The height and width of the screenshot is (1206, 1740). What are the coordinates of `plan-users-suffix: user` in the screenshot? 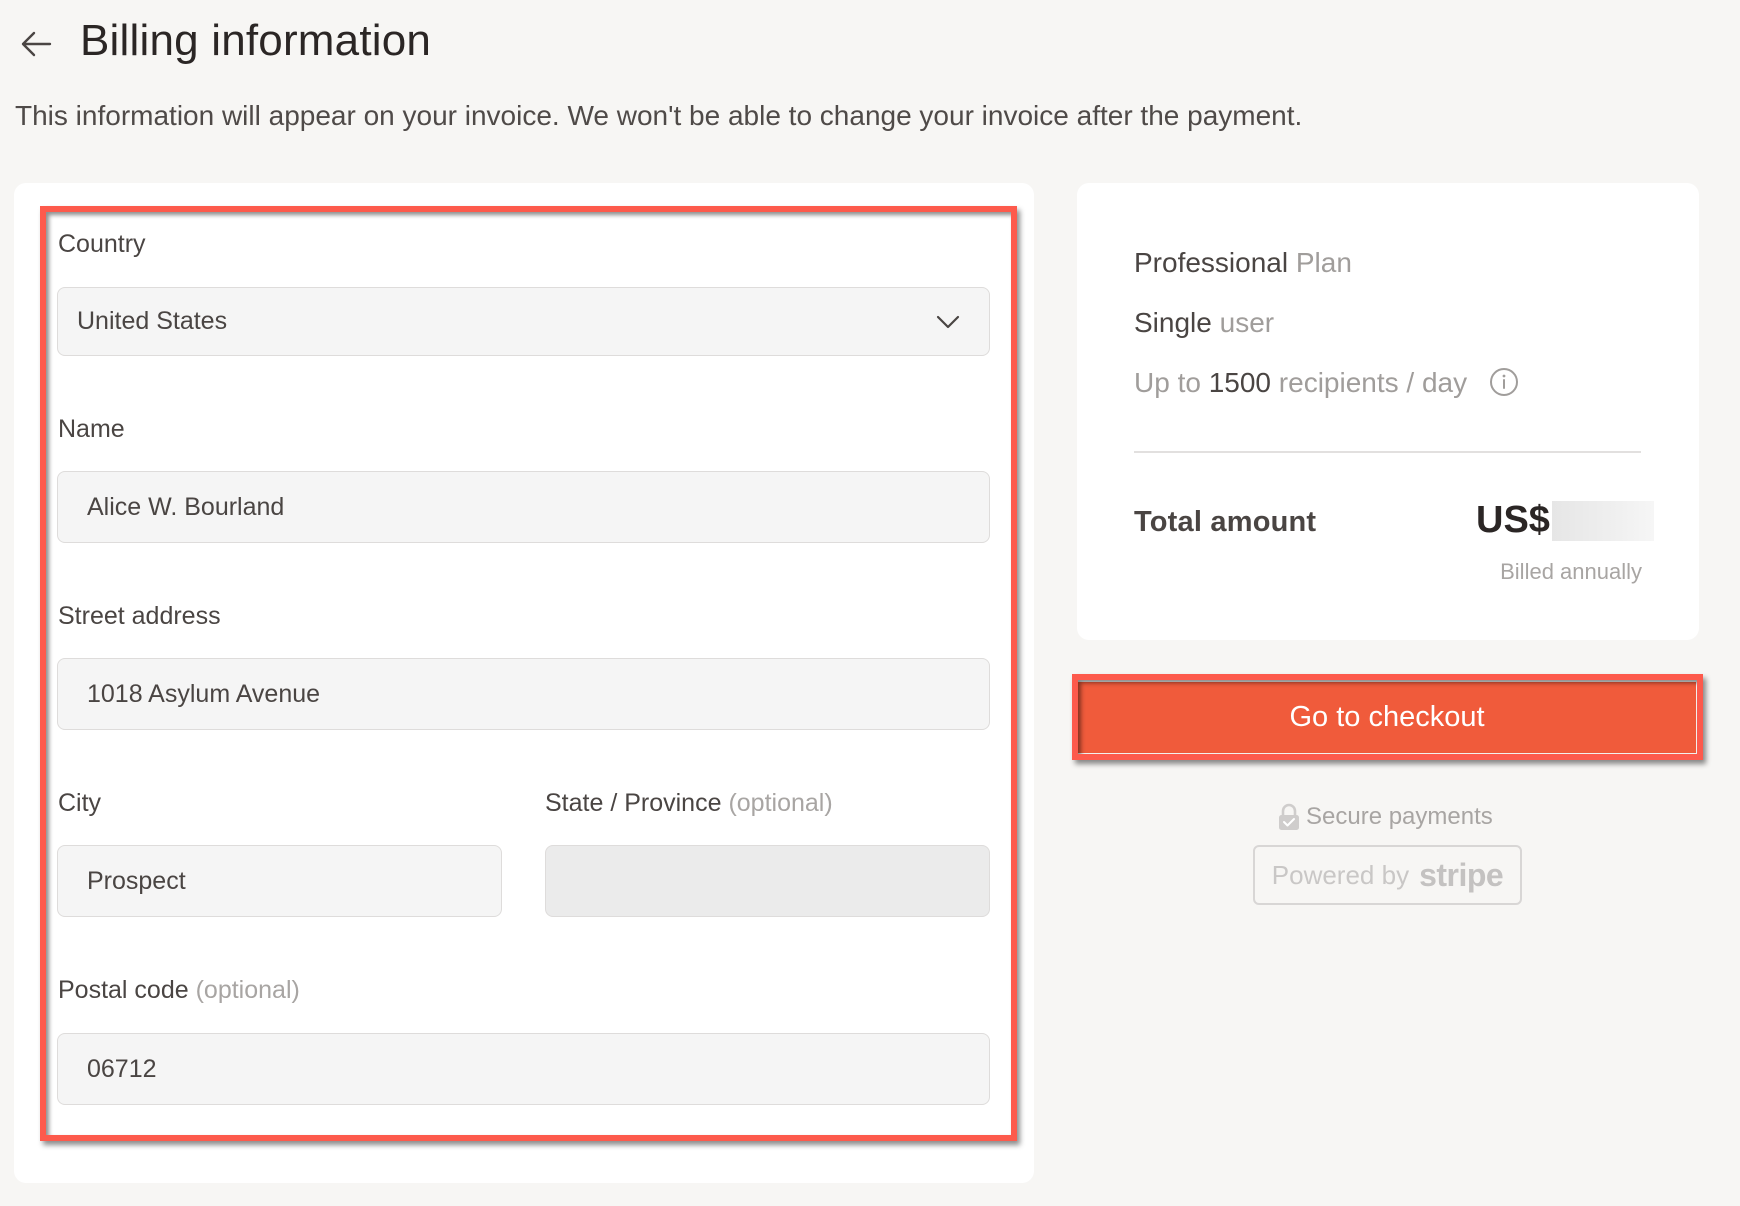 It's located at (1247, 322).